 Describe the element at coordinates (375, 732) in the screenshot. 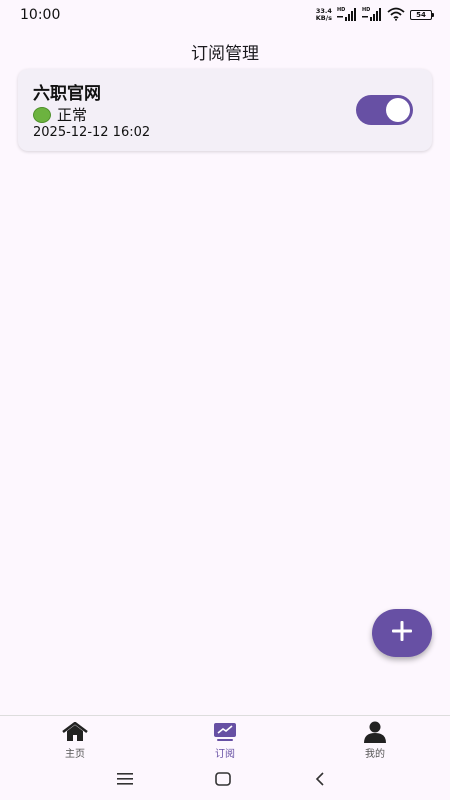

I see `person-icon` at that location.